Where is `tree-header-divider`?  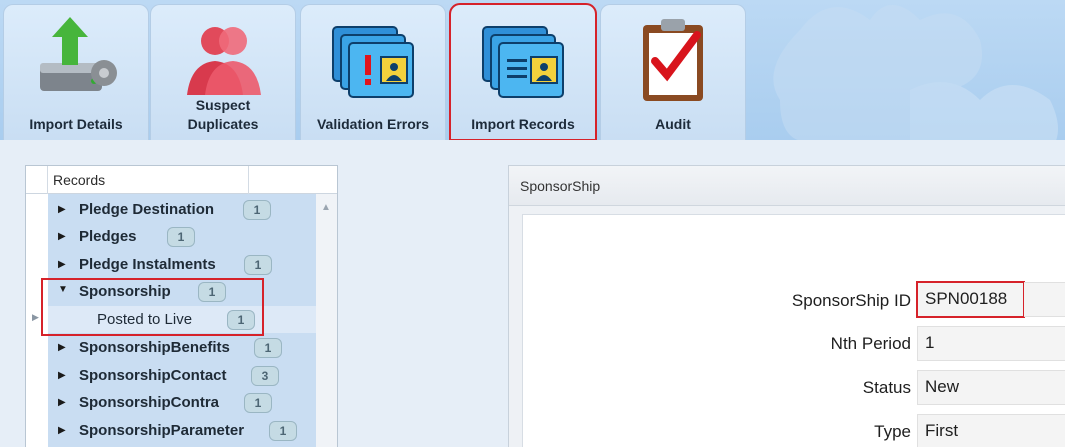
tree-header-divider is located at coordinates (248, 180).